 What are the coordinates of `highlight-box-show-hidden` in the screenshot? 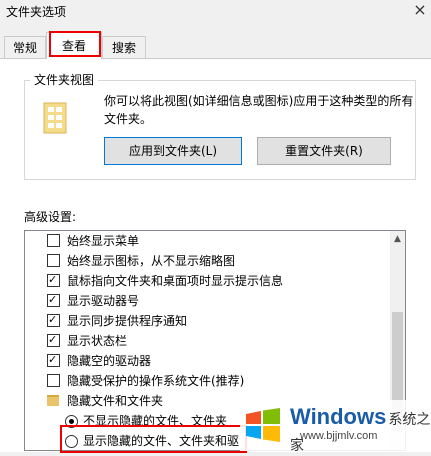 It's located at (153, 439).